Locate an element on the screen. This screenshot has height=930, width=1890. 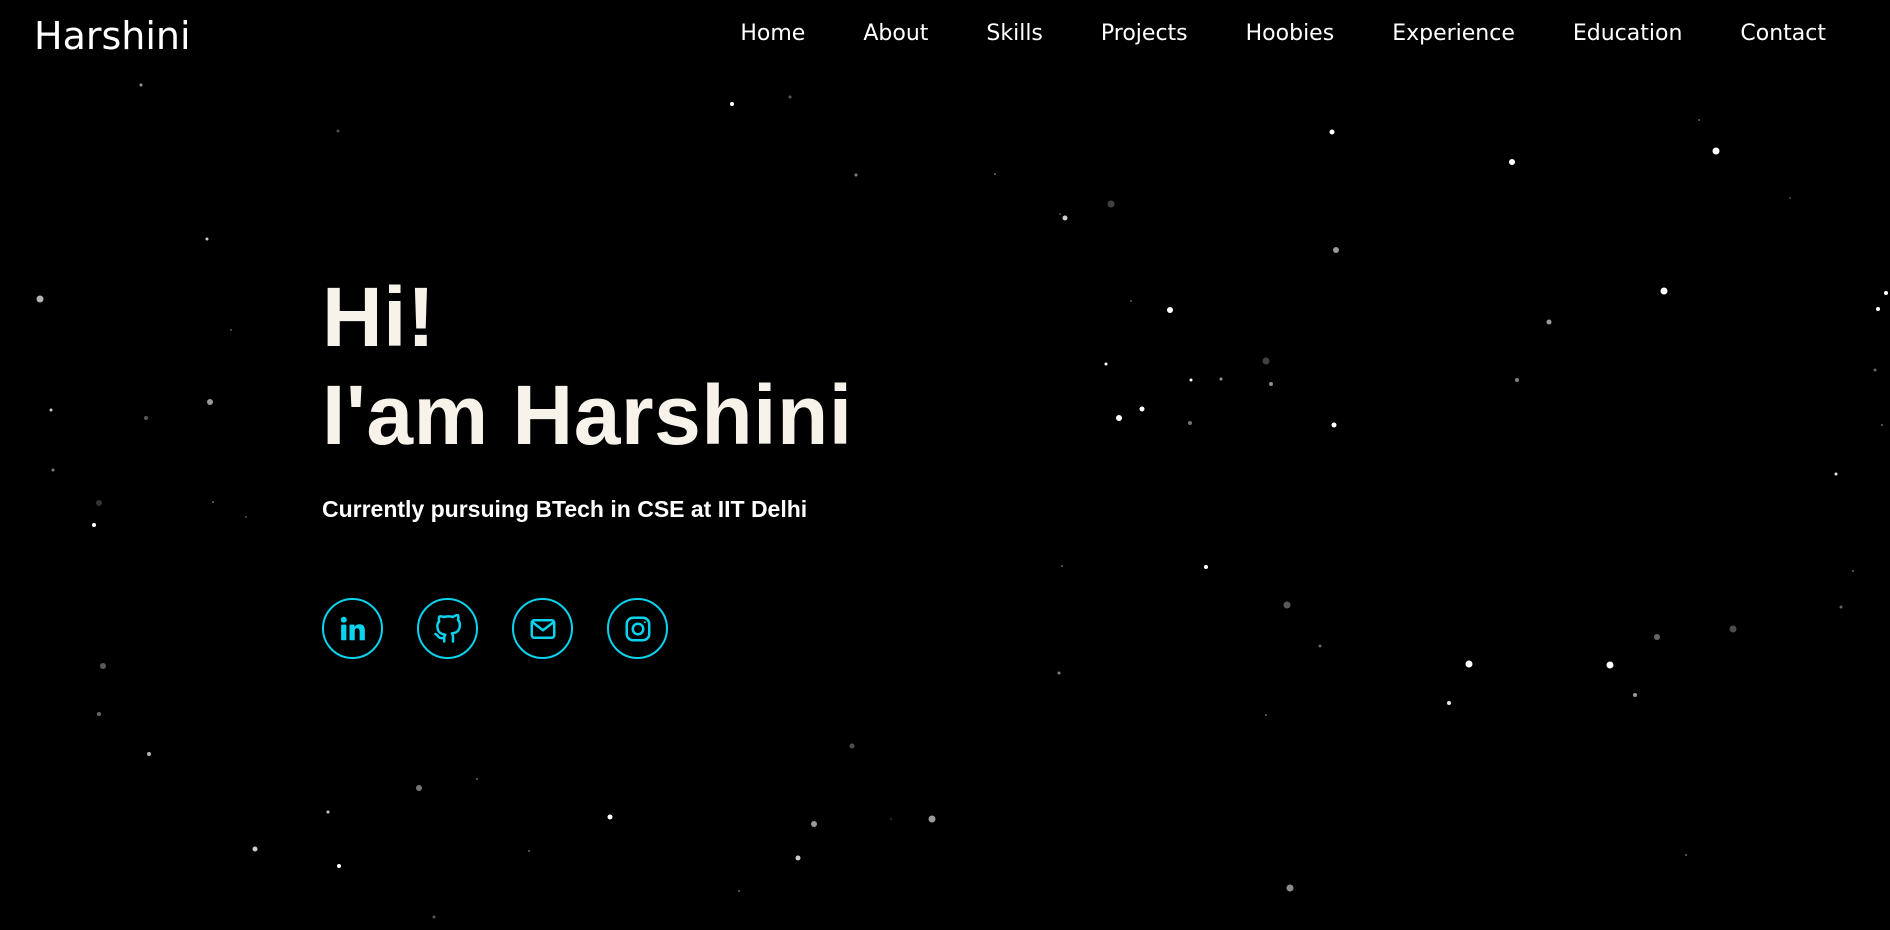
github-icon is located at coordinates (448, 628).